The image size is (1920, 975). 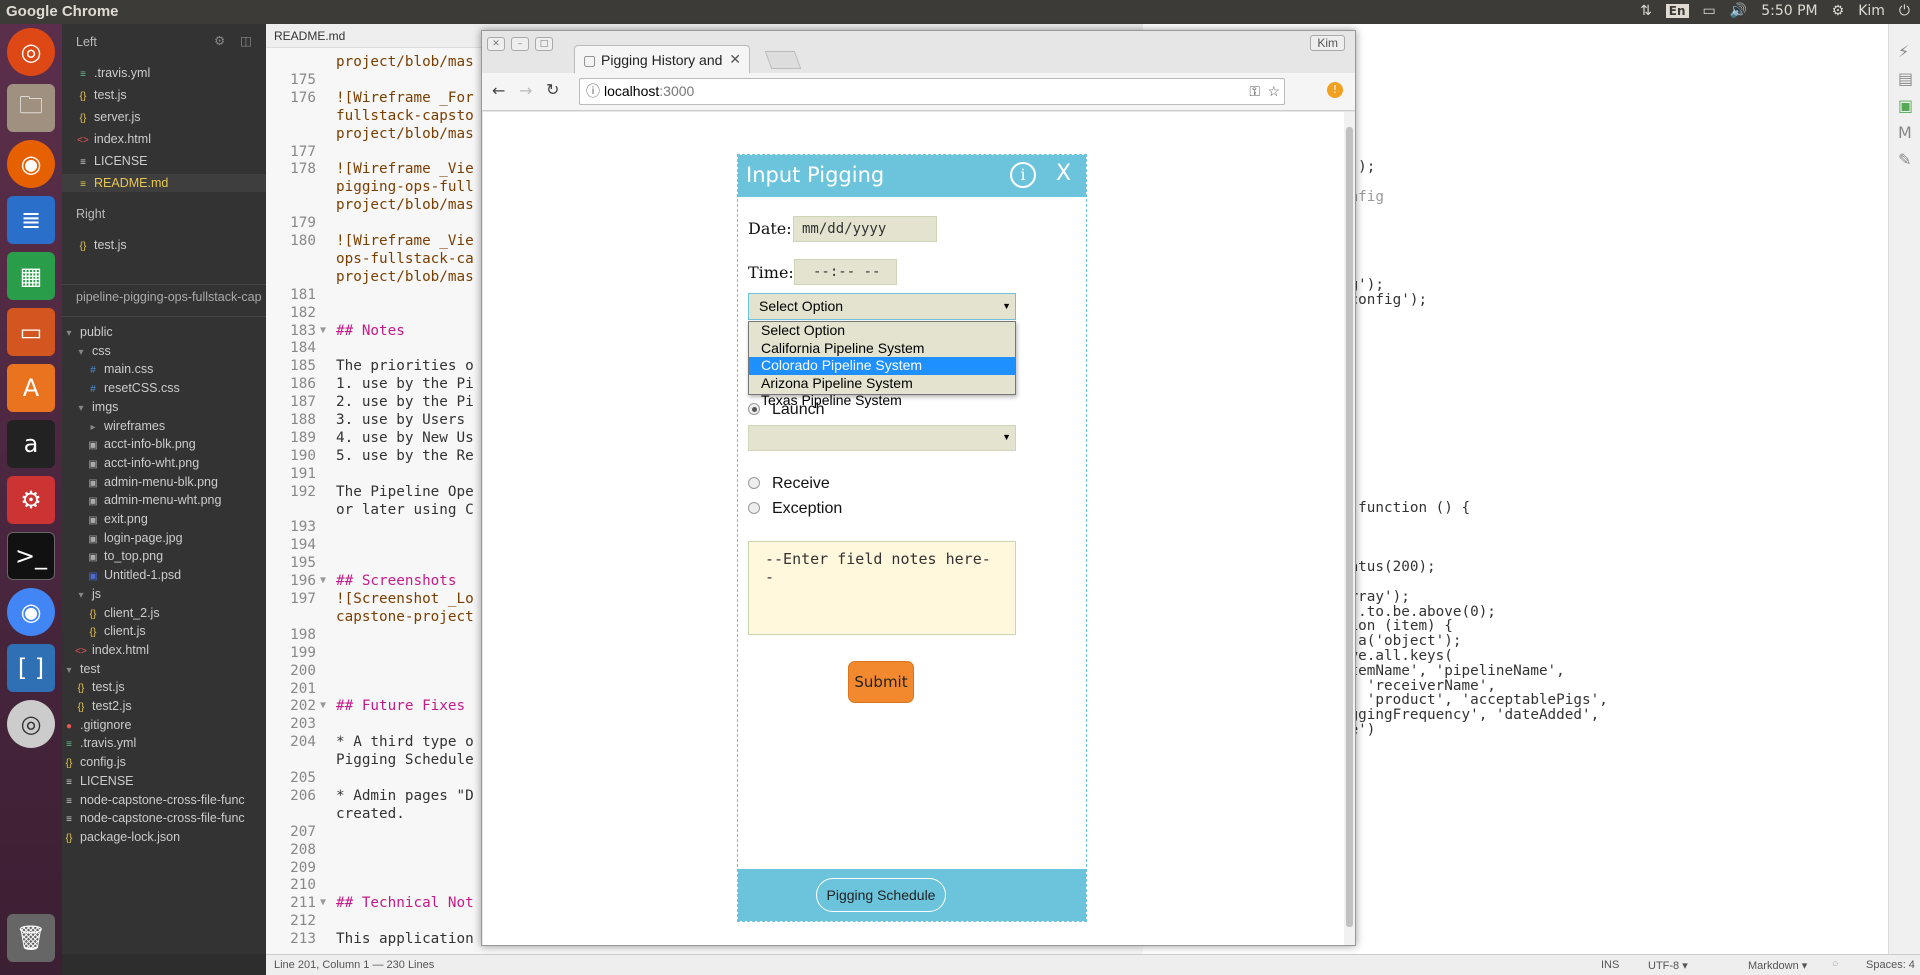 I want to click on chrome-profile-button: Kim, so click(x=1327, y=43).